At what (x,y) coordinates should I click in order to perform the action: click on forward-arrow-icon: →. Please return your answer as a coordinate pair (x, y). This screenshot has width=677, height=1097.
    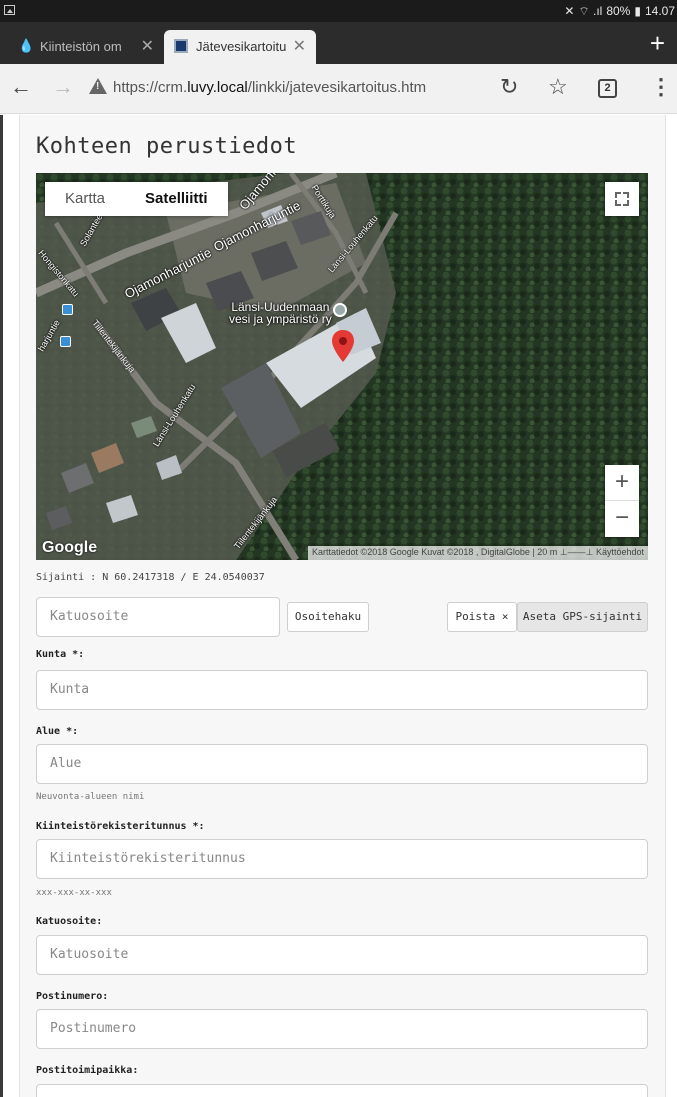
    Looking at the image, I should click on (63, 87).